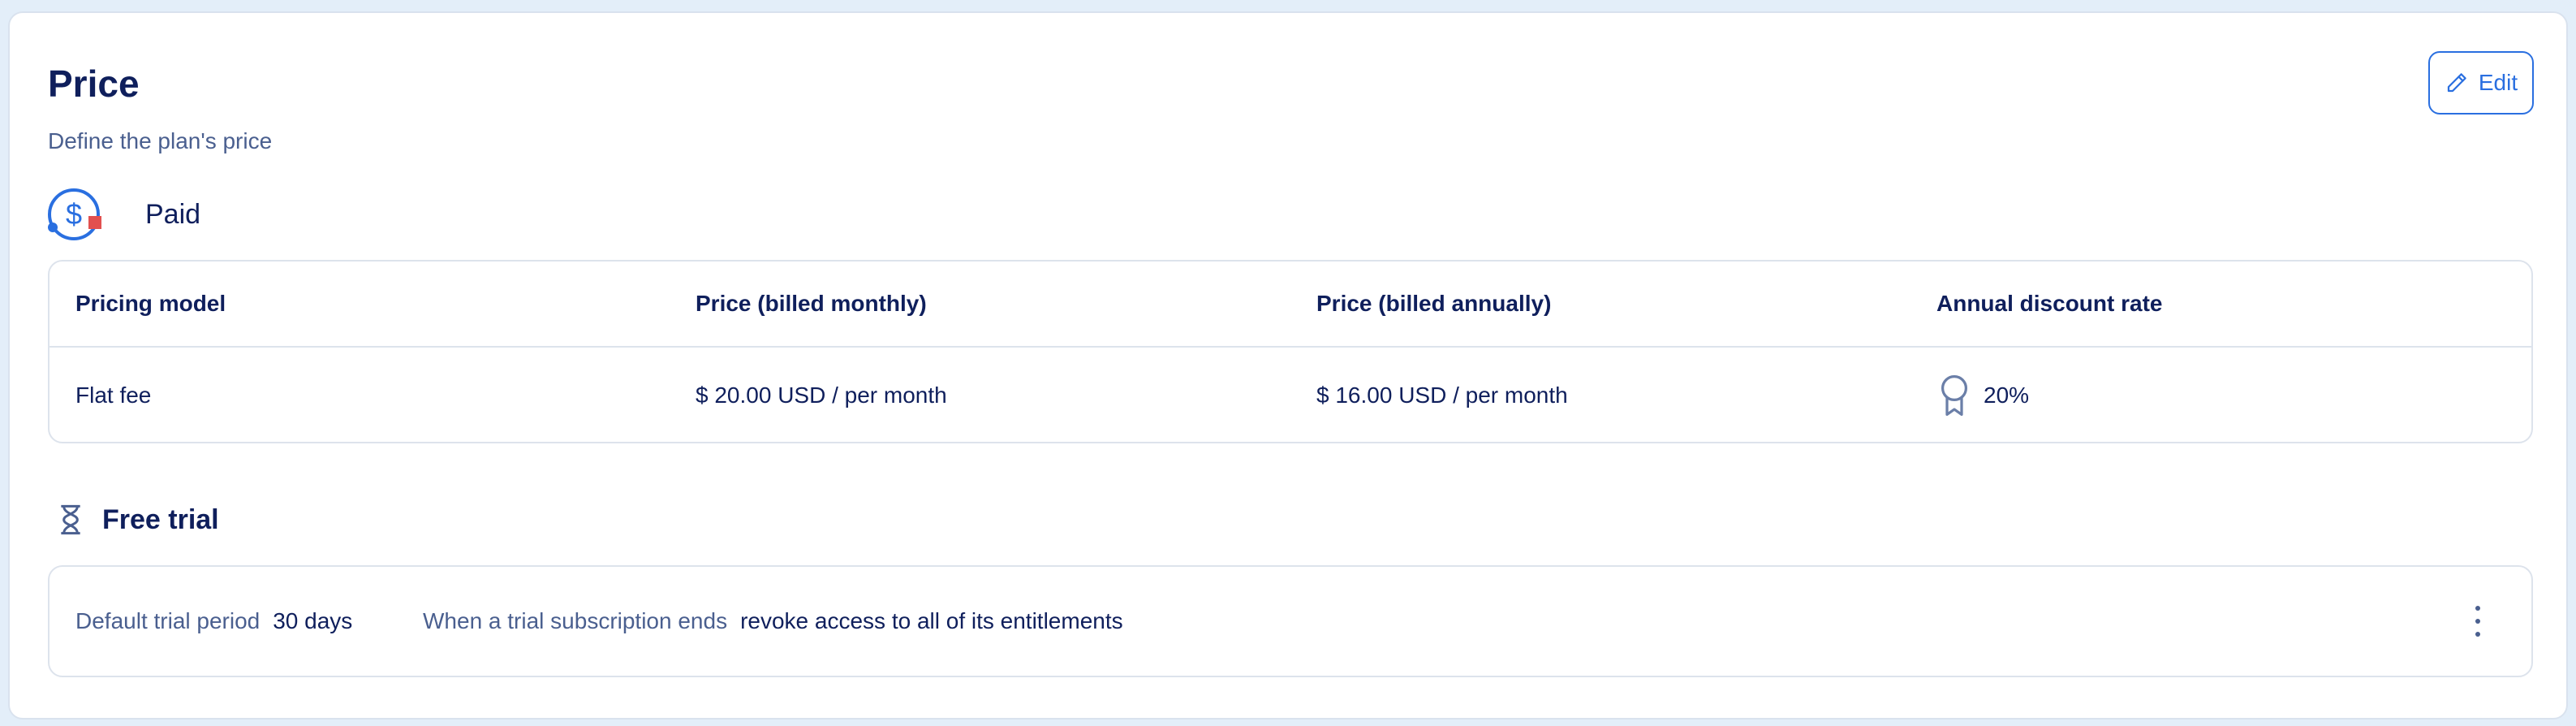  Describe the element at coordinates (161, 140) in the screenshot. I see `page-subtitle: Define the plan's price` at that location.